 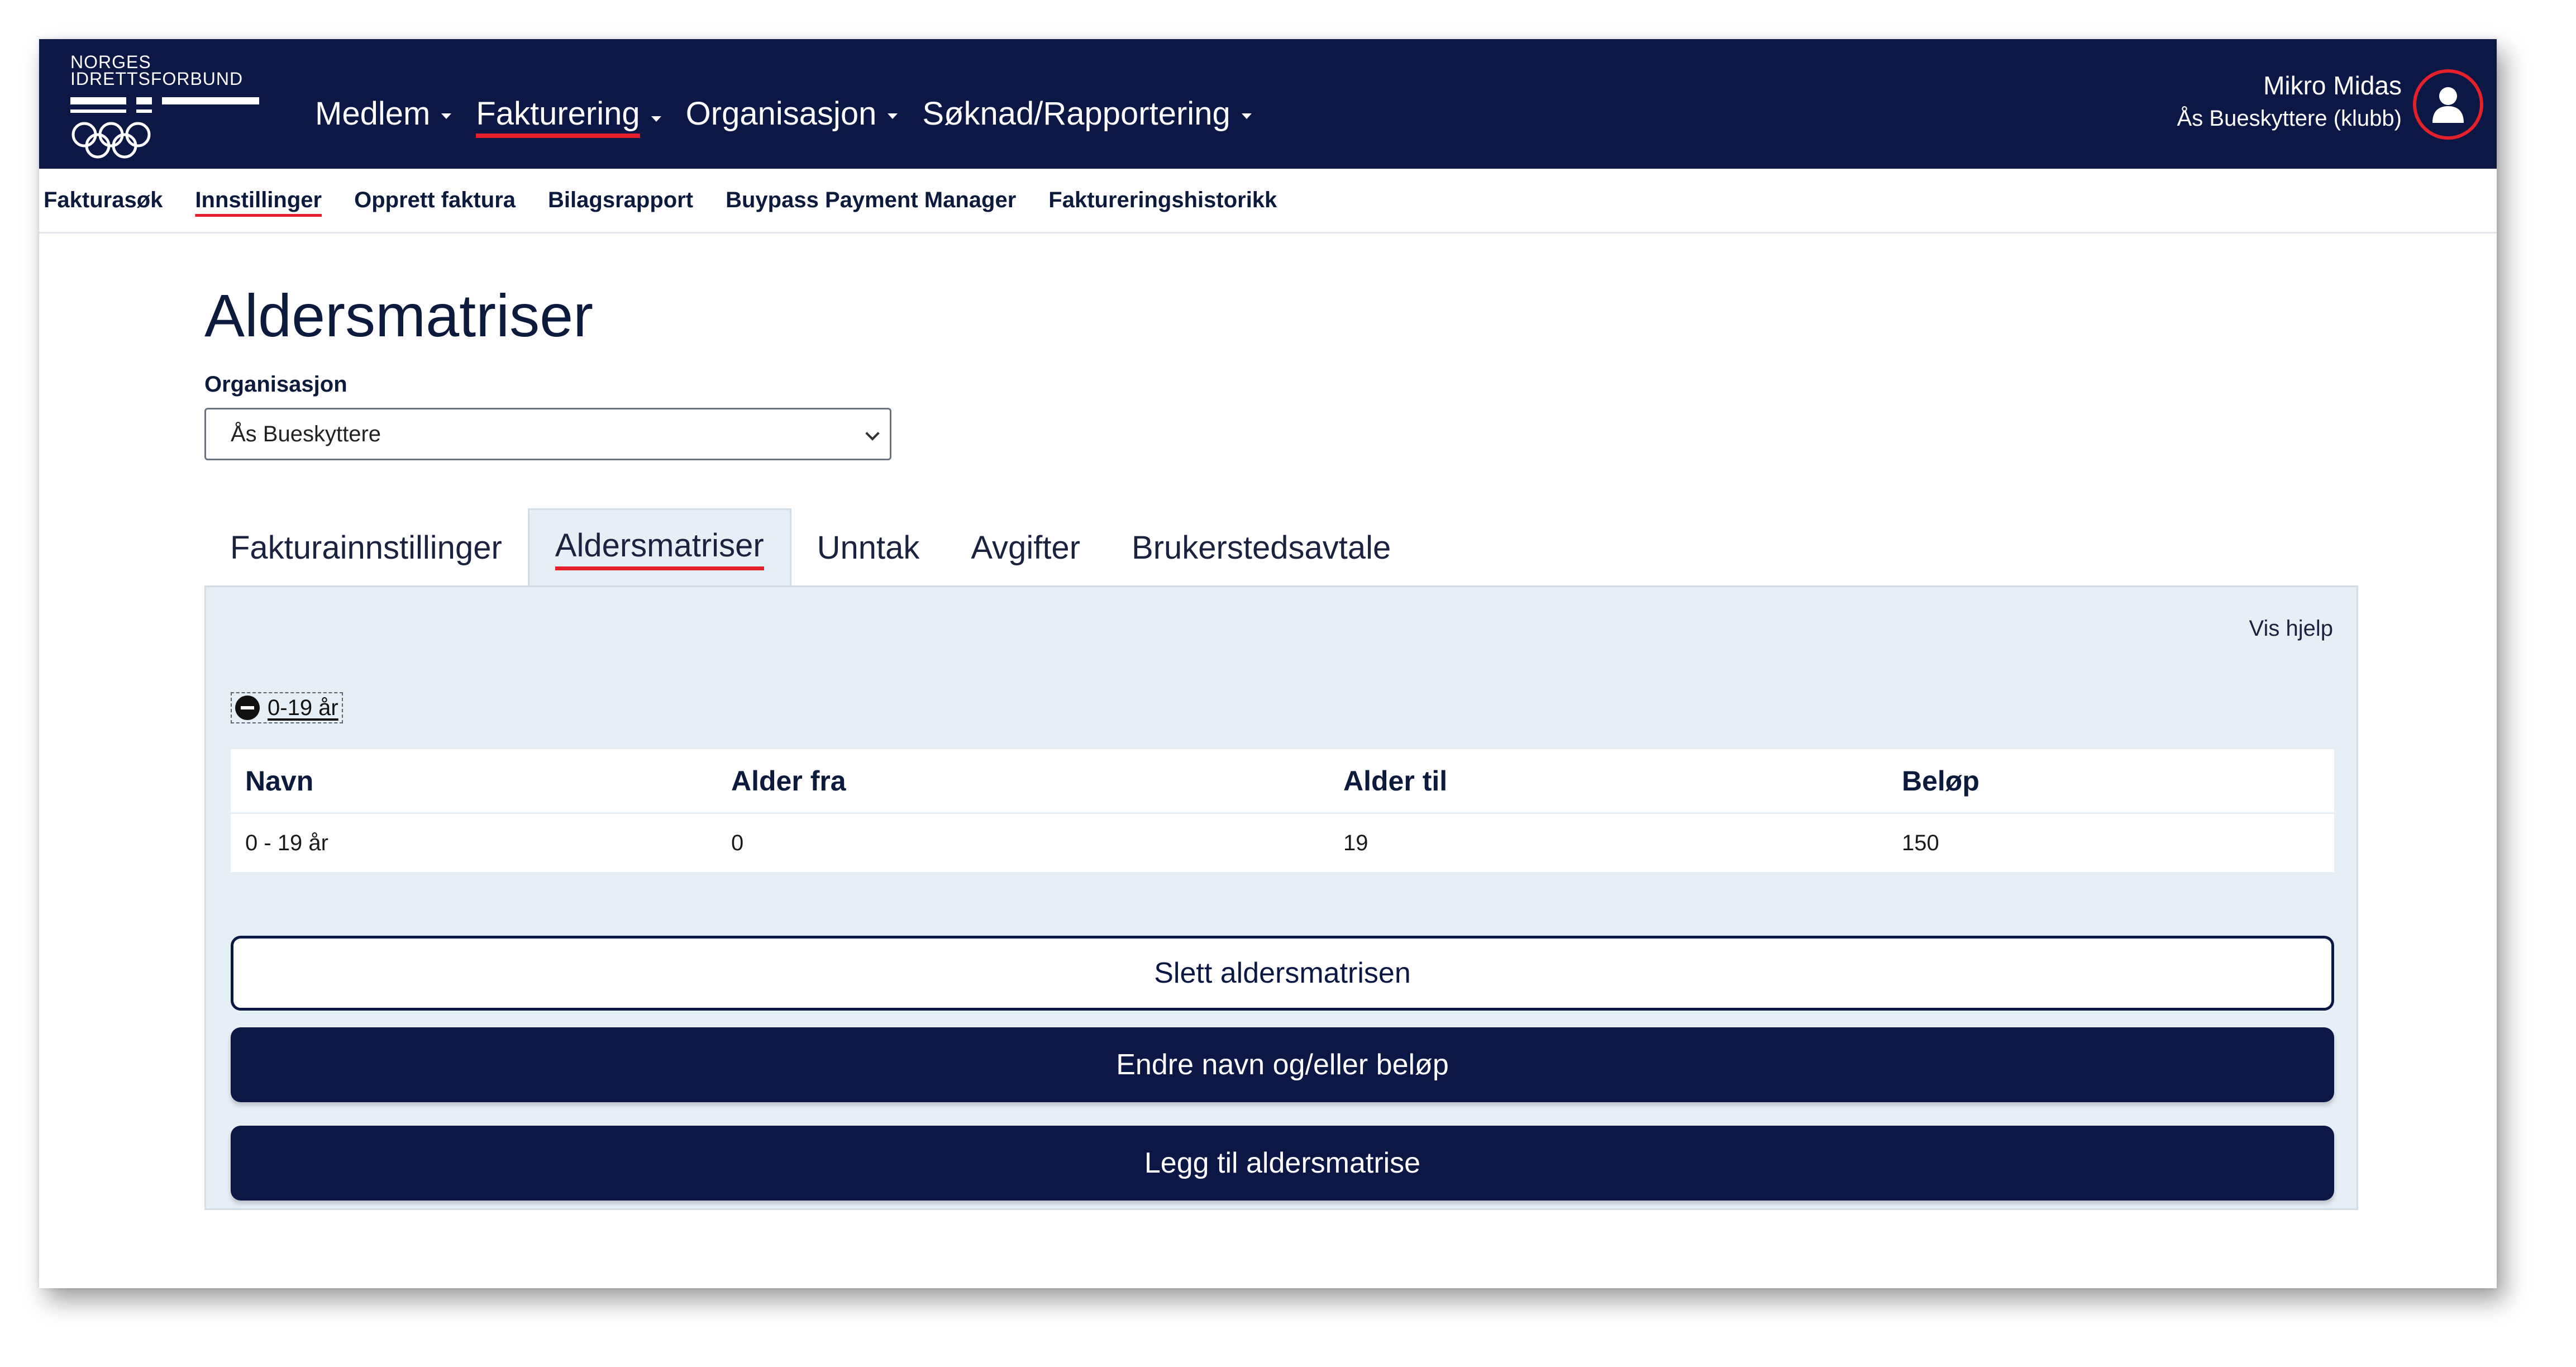 What do you see at coordinates (1356, 842) in the screenshot?
I see `cell-alder-til: 19` at bounding box center [1356, 842].